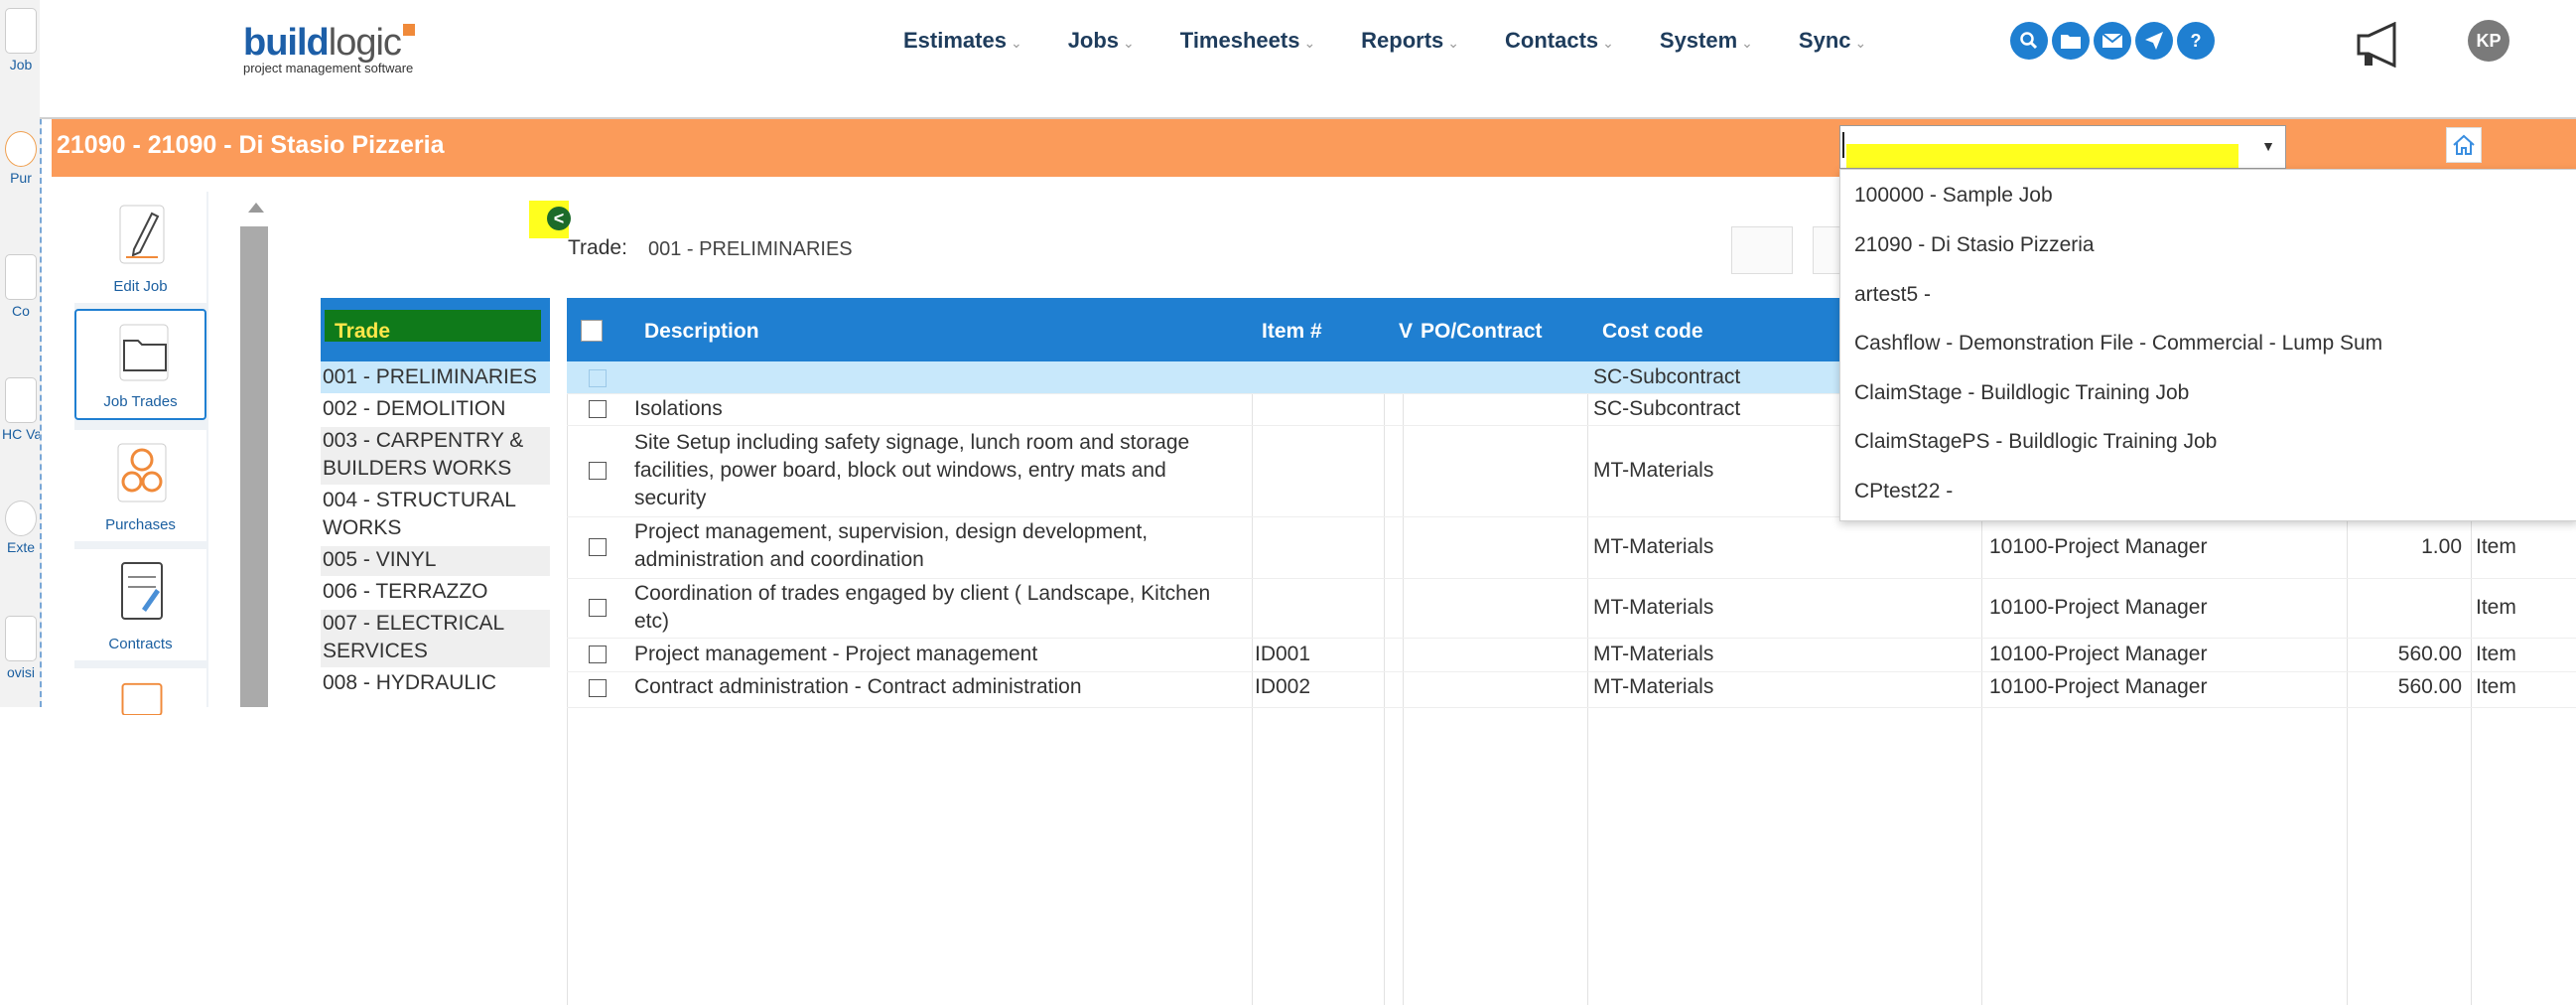 The image size is (2576, 1005). I want to click on variations-icon, so click(21, 400).